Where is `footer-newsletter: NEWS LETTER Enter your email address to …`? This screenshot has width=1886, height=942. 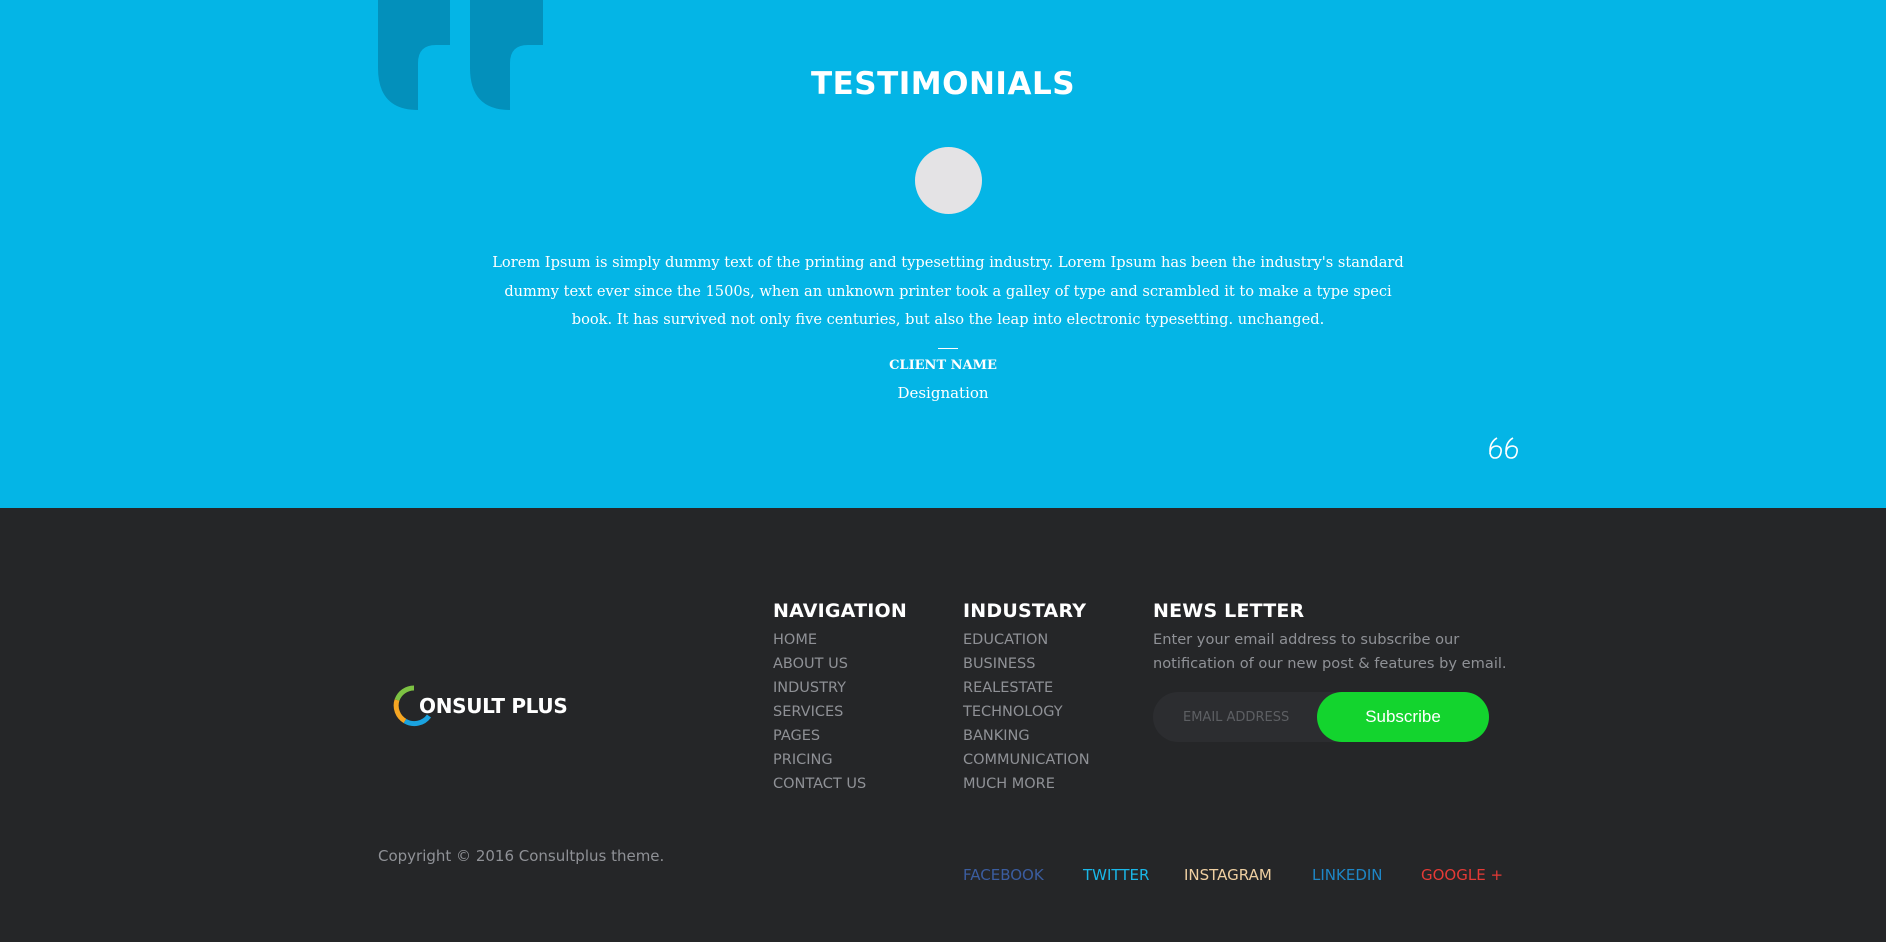
footer-newsletter: NEWS LETTER Enter your email address to … is located at coordinates (1333, 638).